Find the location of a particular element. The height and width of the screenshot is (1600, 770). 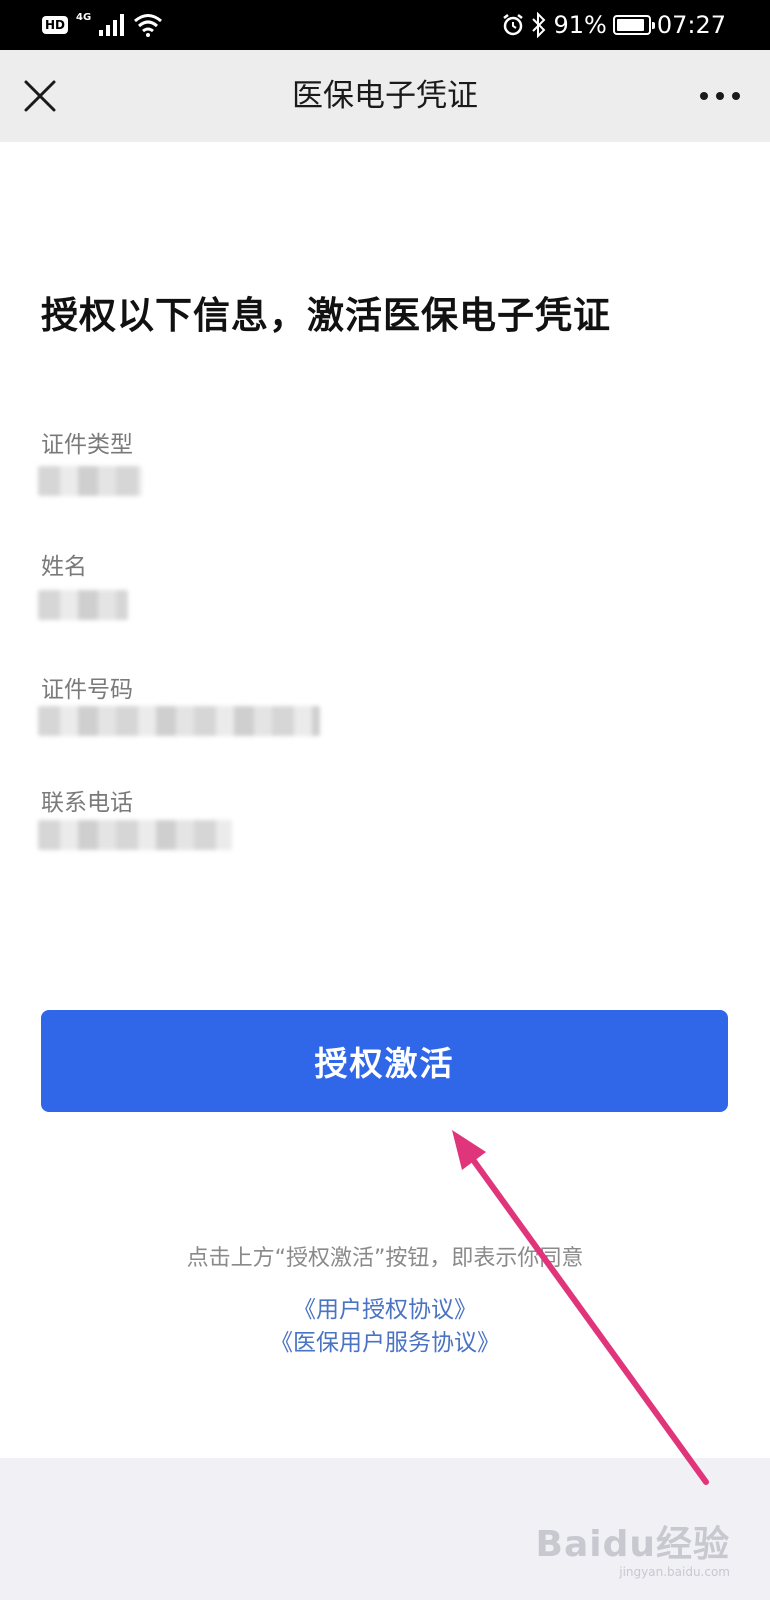

masked-value-phone is located at coordinates (135, 835).